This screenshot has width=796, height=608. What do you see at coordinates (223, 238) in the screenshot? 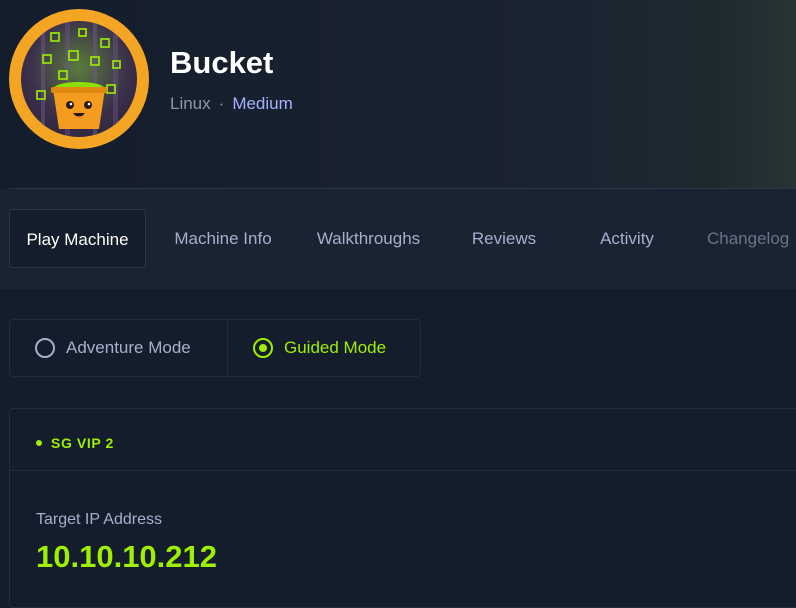
I see `tab-machine-info: Machine Info` at bounding box center [223, 238].